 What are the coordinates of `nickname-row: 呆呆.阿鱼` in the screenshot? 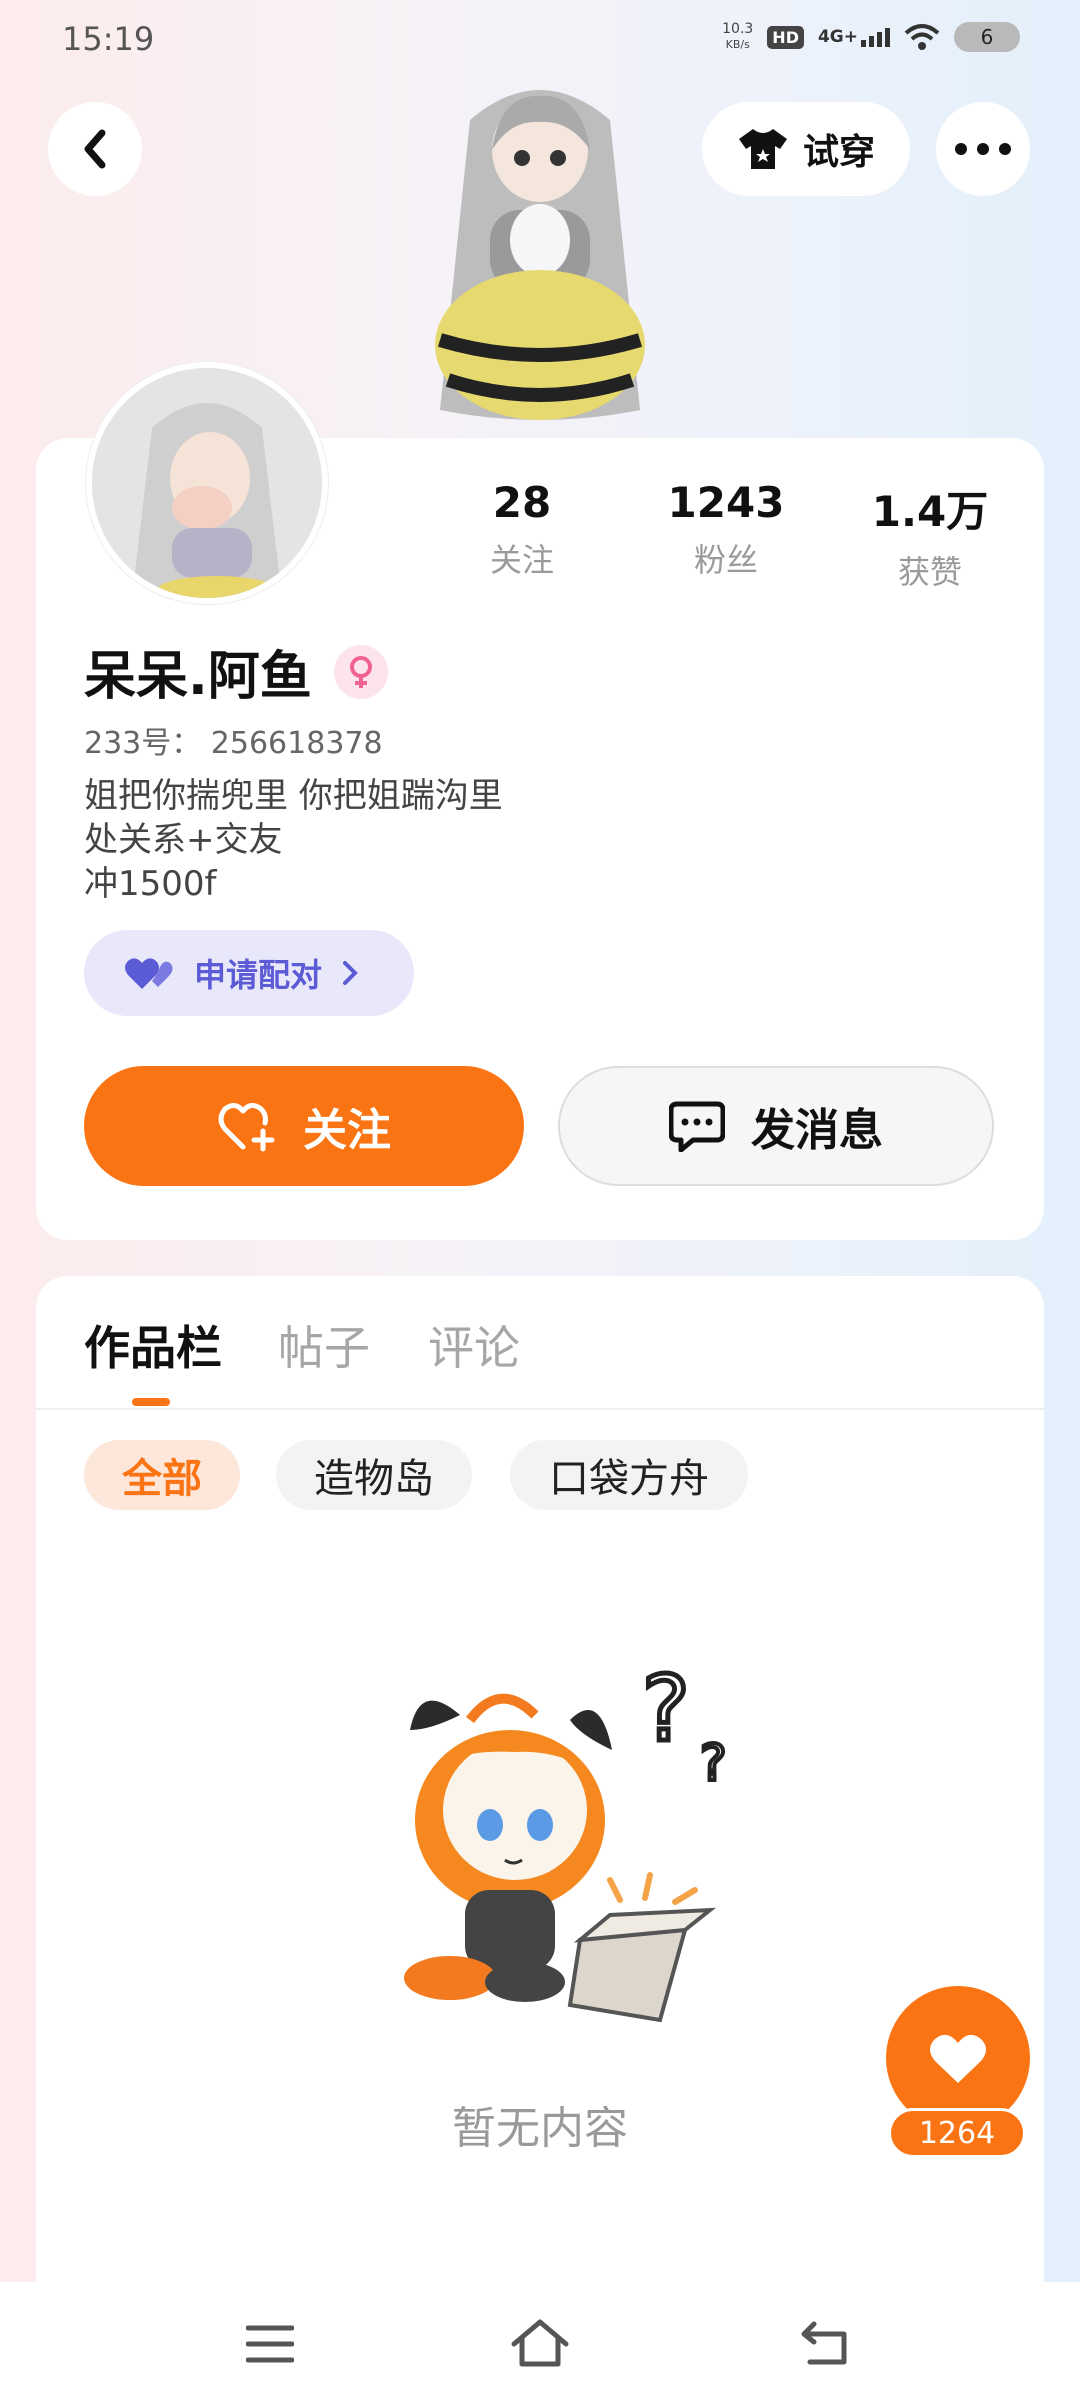 It's located at (236, 671).